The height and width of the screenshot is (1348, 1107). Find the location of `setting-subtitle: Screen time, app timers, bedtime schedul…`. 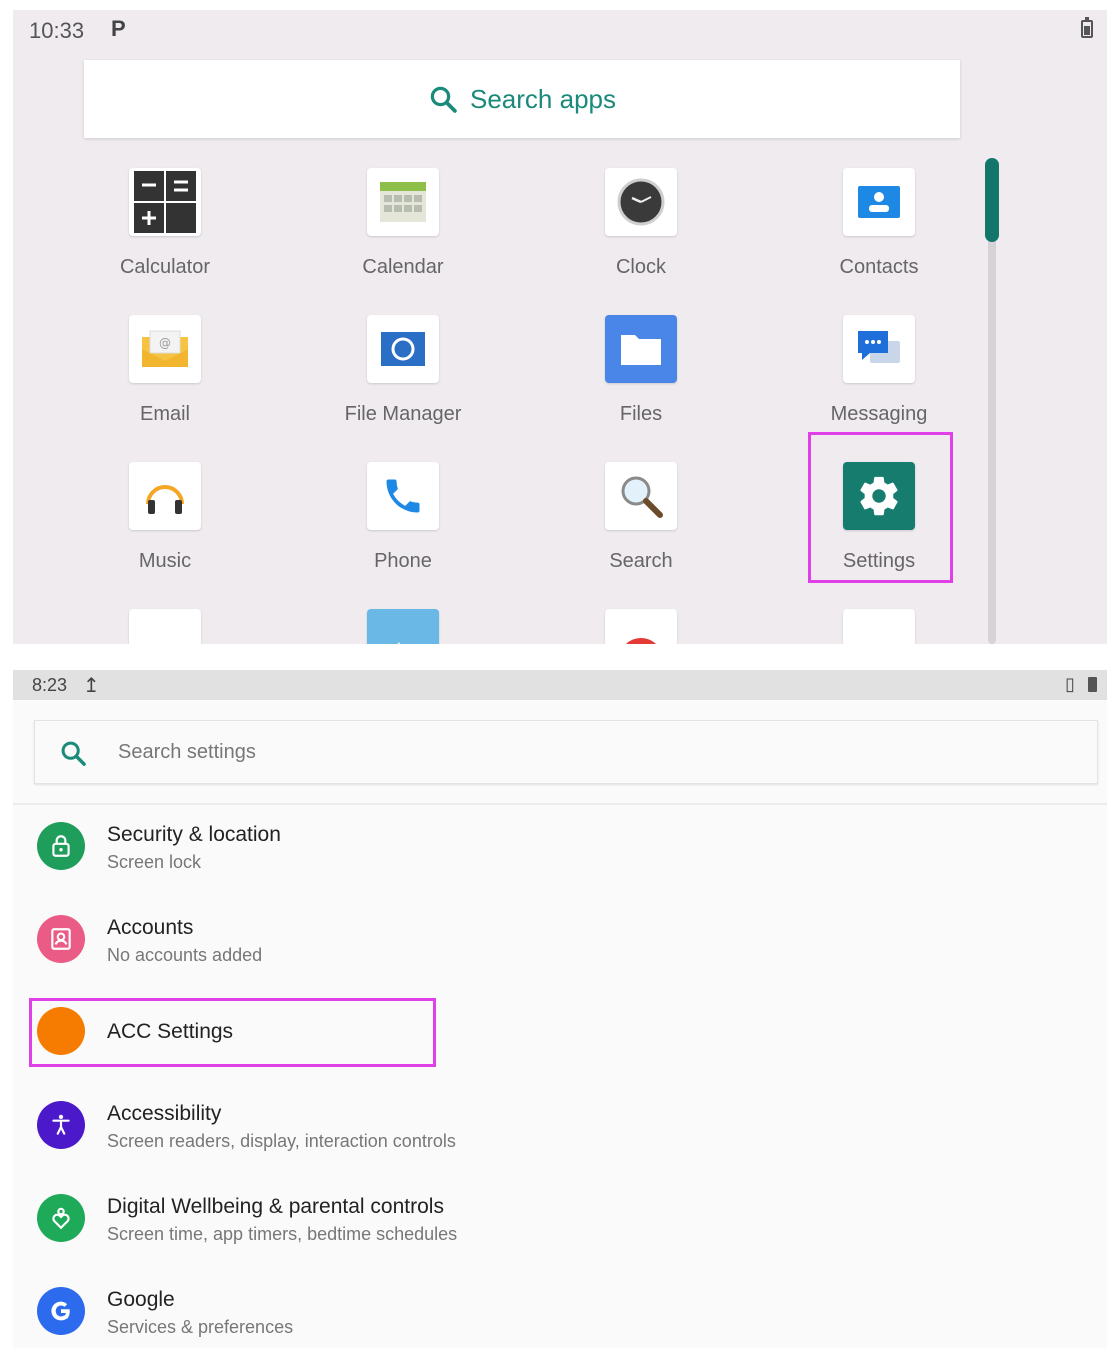

setting-subtitle: Screen time, app timers, bedtime schedul… is located at coordinates (282, 1234).